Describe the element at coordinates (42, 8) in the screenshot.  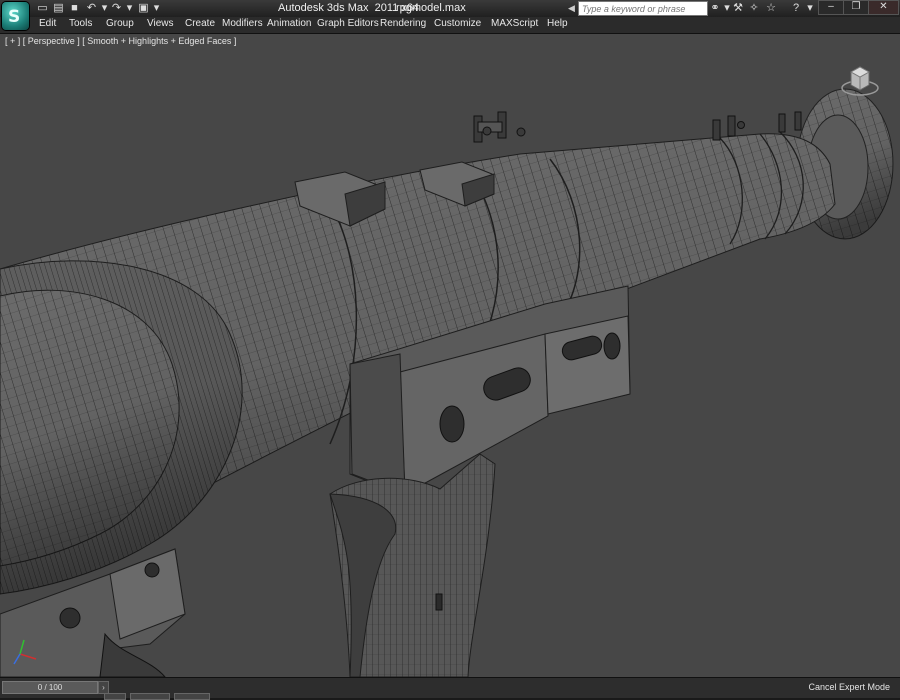
I see `new-file-icon: ▭` at that location.